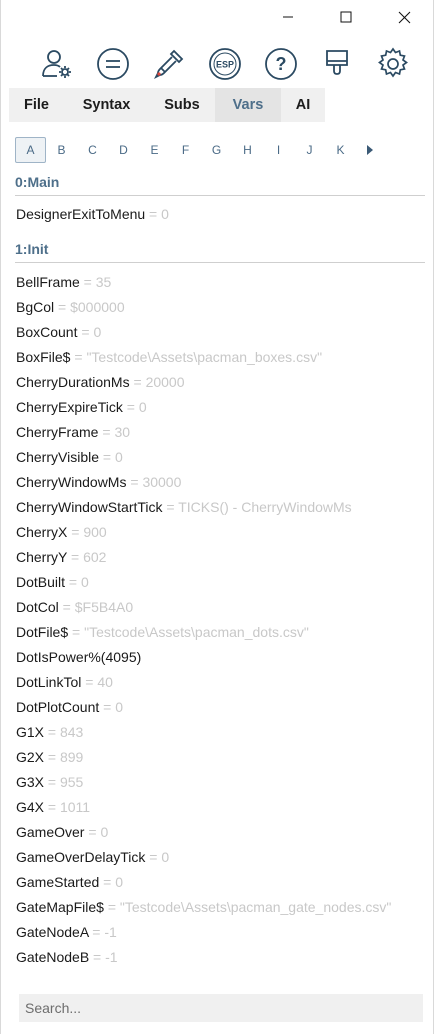  I want to click on letter-k: K, so click(340, 150).